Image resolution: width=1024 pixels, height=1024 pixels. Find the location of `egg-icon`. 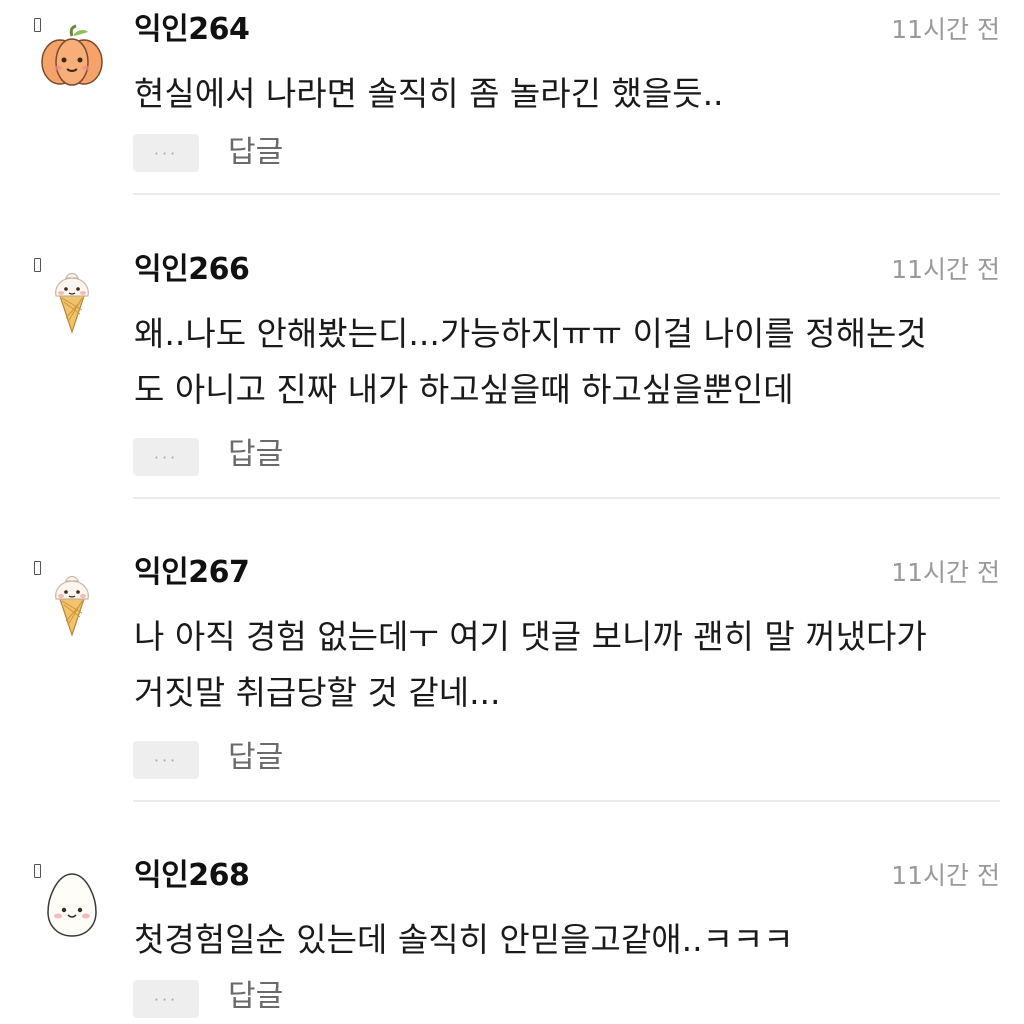

egg-icon is located at coordinates (72, 904).